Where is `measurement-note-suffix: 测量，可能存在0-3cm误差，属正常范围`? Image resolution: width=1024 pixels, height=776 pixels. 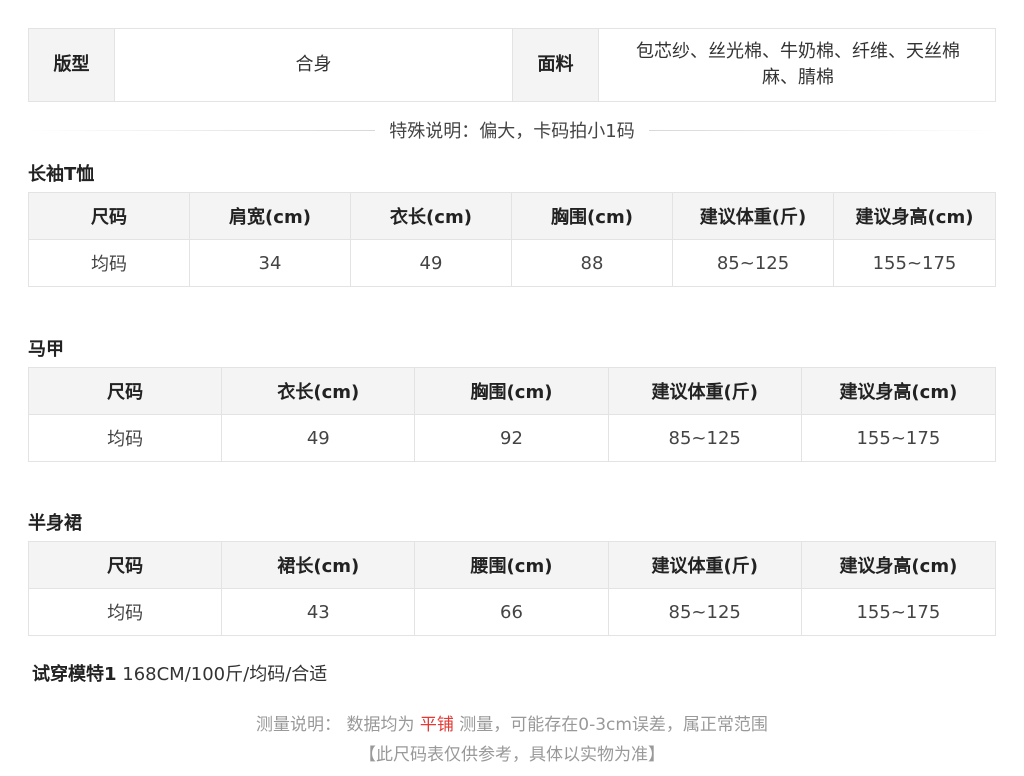
measurement-note-suffix: 测量，可能存在0-3cm误差，属正常范围 is located at coordinates (610, 725).